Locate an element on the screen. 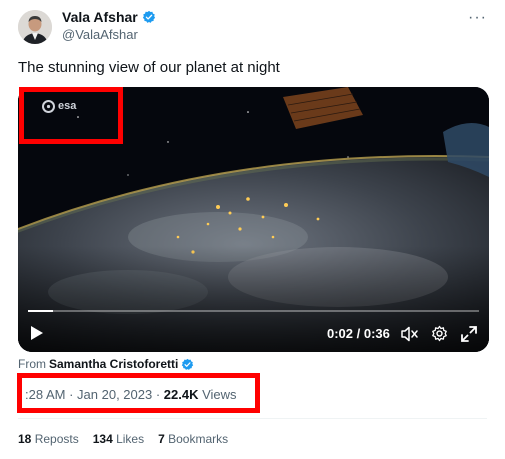  video-current-time: 0:02 is located at coordinates (340, 333).